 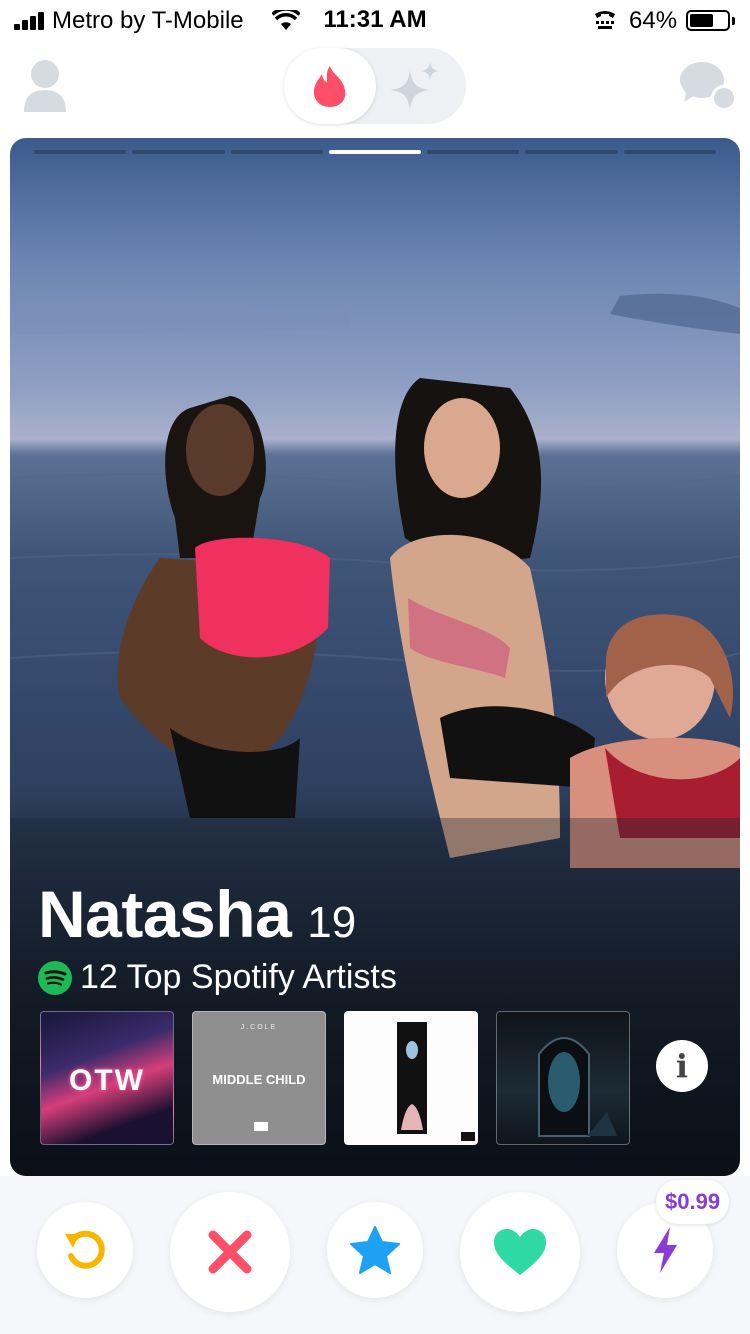 What do you see at coordinates (165, 914) in the screenshot?
I see `profile-name: Natasha` at bounding box center [165, 914].